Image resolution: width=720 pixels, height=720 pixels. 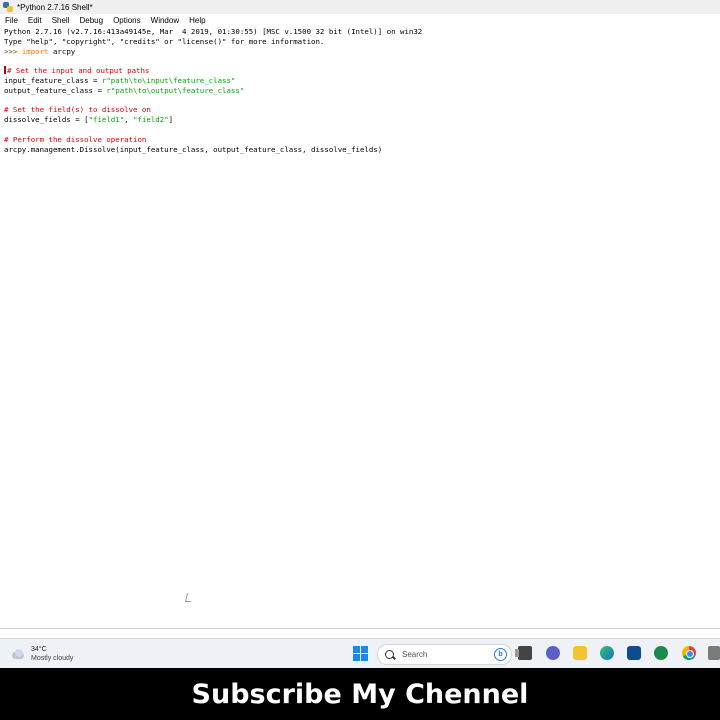 What do you see at coordinates (607, 653) in the screenshot?
I see `edge-browser-icon` at bounding box center [607, 653].